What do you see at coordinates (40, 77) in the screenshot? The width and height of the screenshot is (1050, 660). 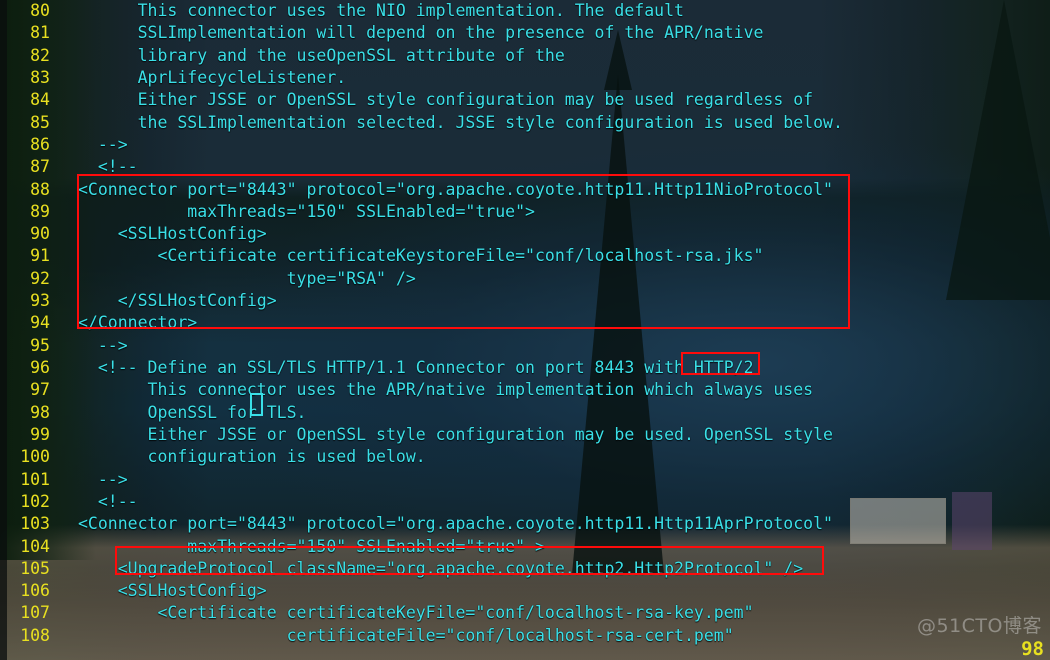 I see `line-number: 83` at bounding box center [40, 77].